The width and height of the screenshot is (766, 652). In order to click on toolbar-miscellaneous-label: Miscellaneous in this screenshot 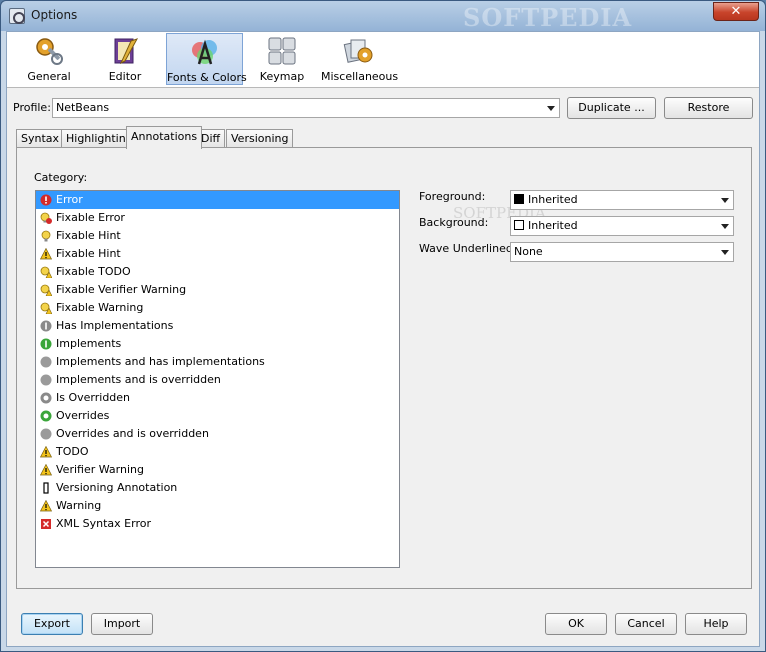, I will do `click(360, 76)`.